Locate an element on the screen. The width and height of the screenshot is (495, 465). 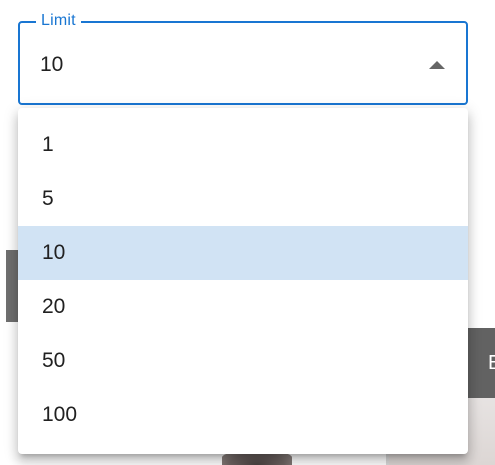
limit-option-5: 5 is located at coordinates (243, 199).